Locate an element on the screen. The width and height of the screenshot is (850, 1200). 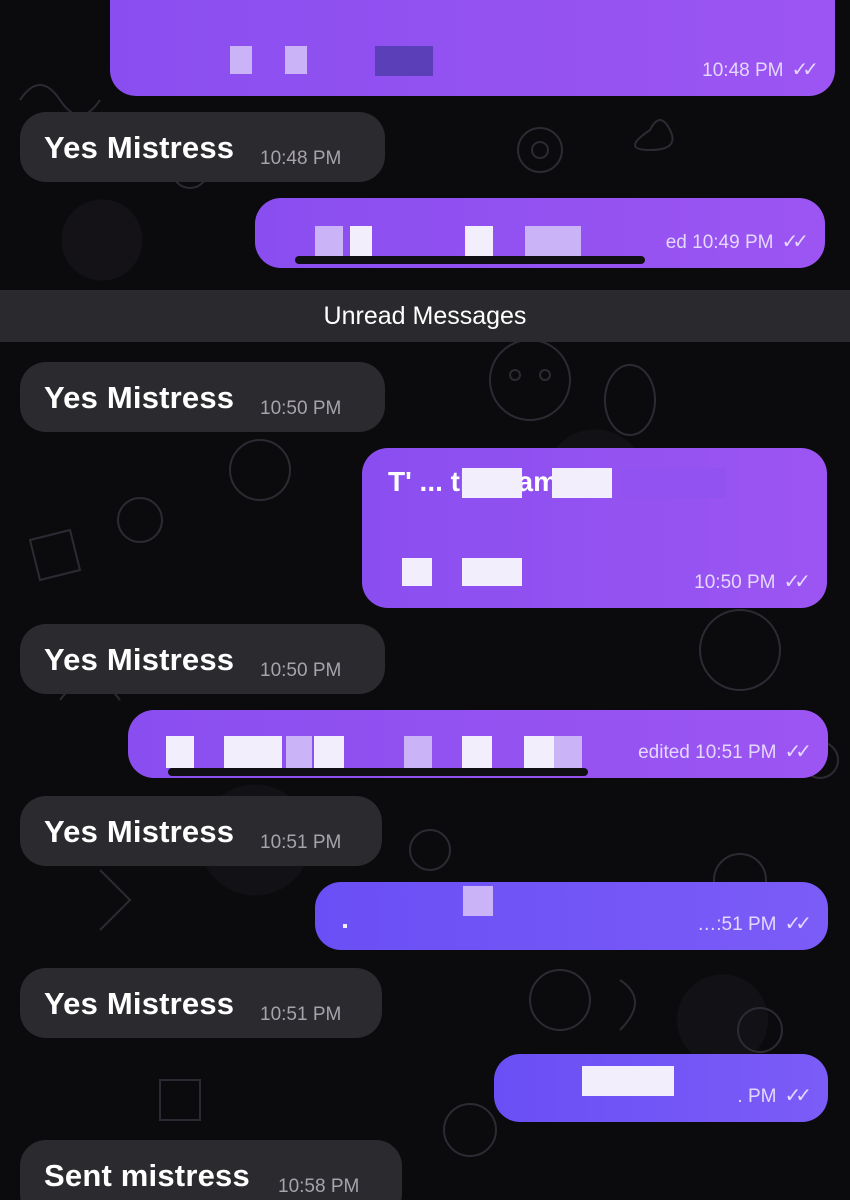
outgoing-message: . PM ✓✓ is located at coordinates (661, 1088).